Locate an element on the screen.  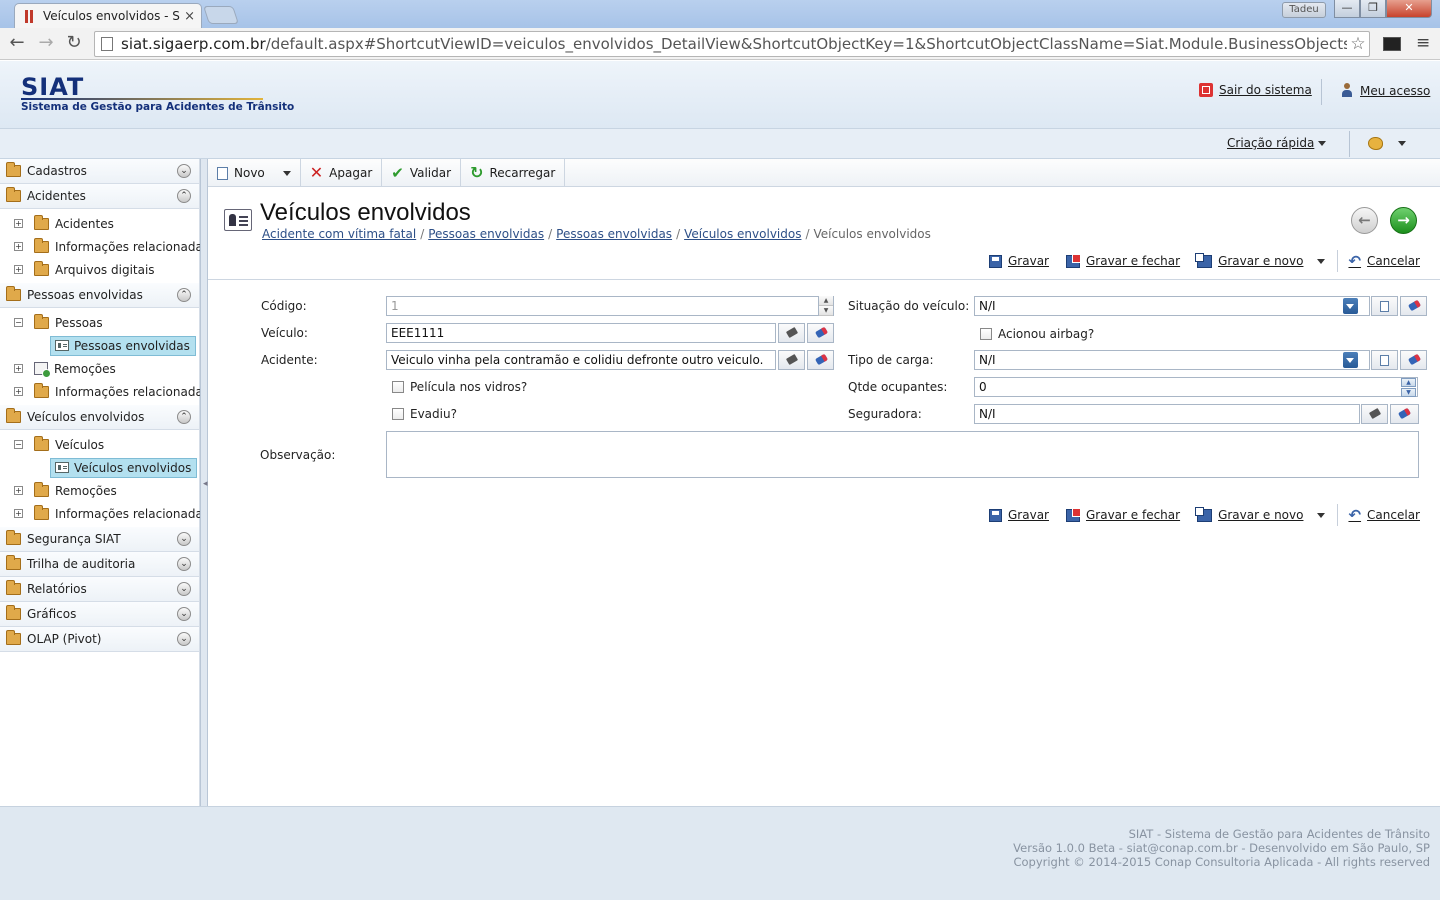
airbag-checkbox is located at coordinates (986, 334).